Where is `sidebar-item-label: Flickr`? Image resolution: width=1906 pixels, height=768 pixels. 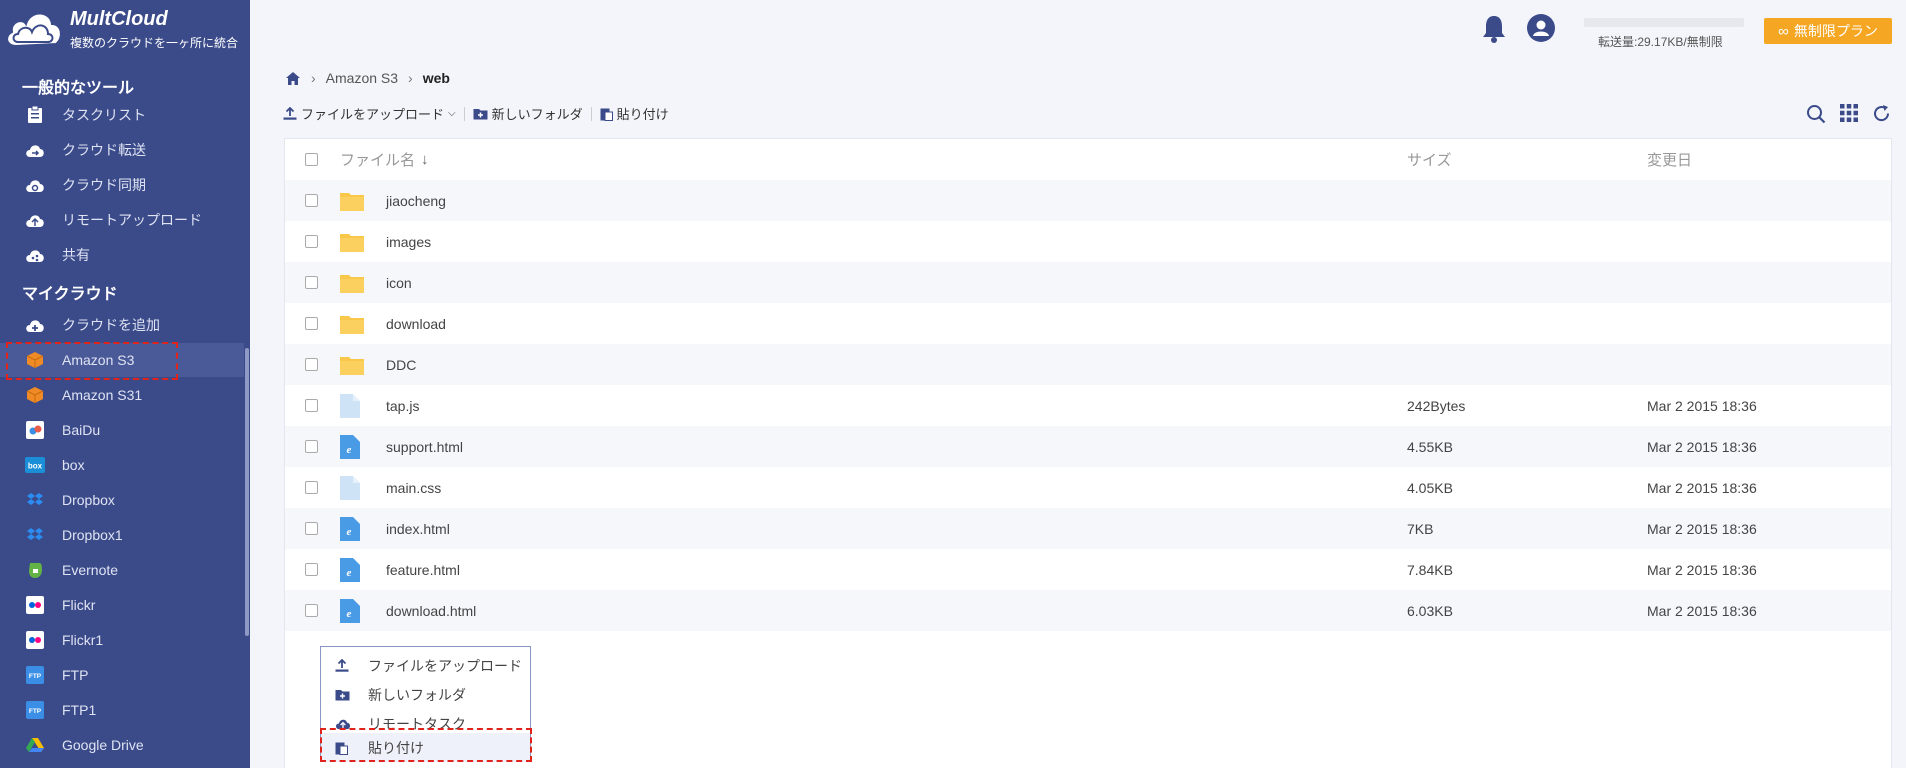
sidebar-item-label: Flickr is located at coordinates (79, 605).